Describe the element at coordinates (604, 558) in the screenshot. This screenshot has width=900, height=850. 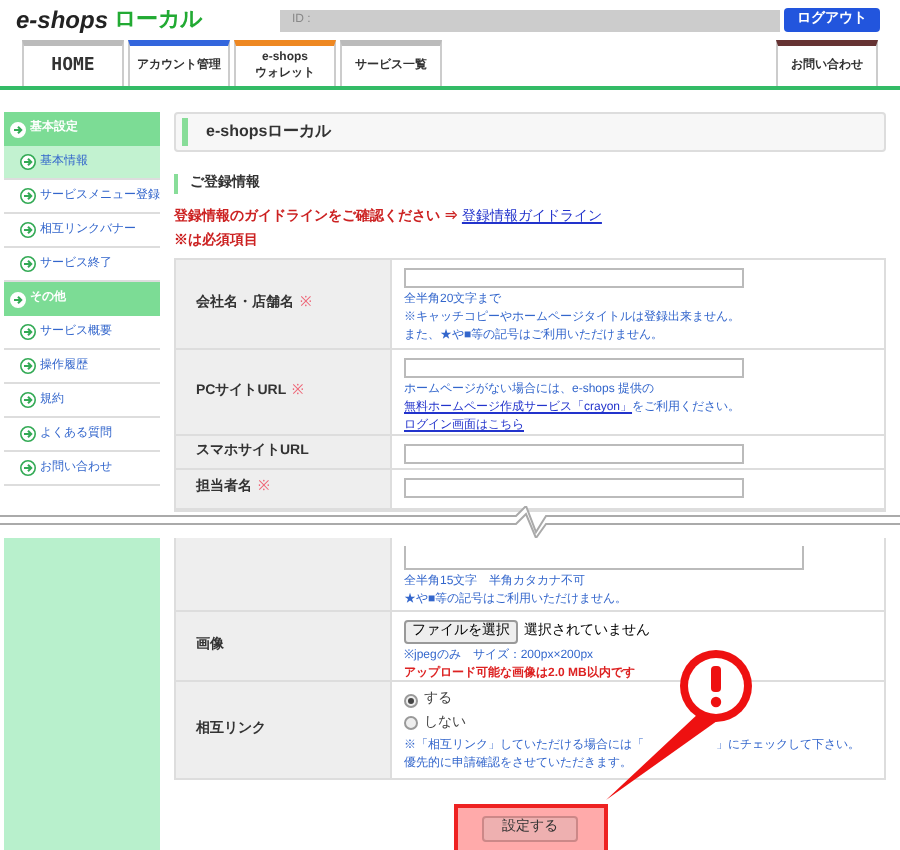
I see `text-area` at that location.